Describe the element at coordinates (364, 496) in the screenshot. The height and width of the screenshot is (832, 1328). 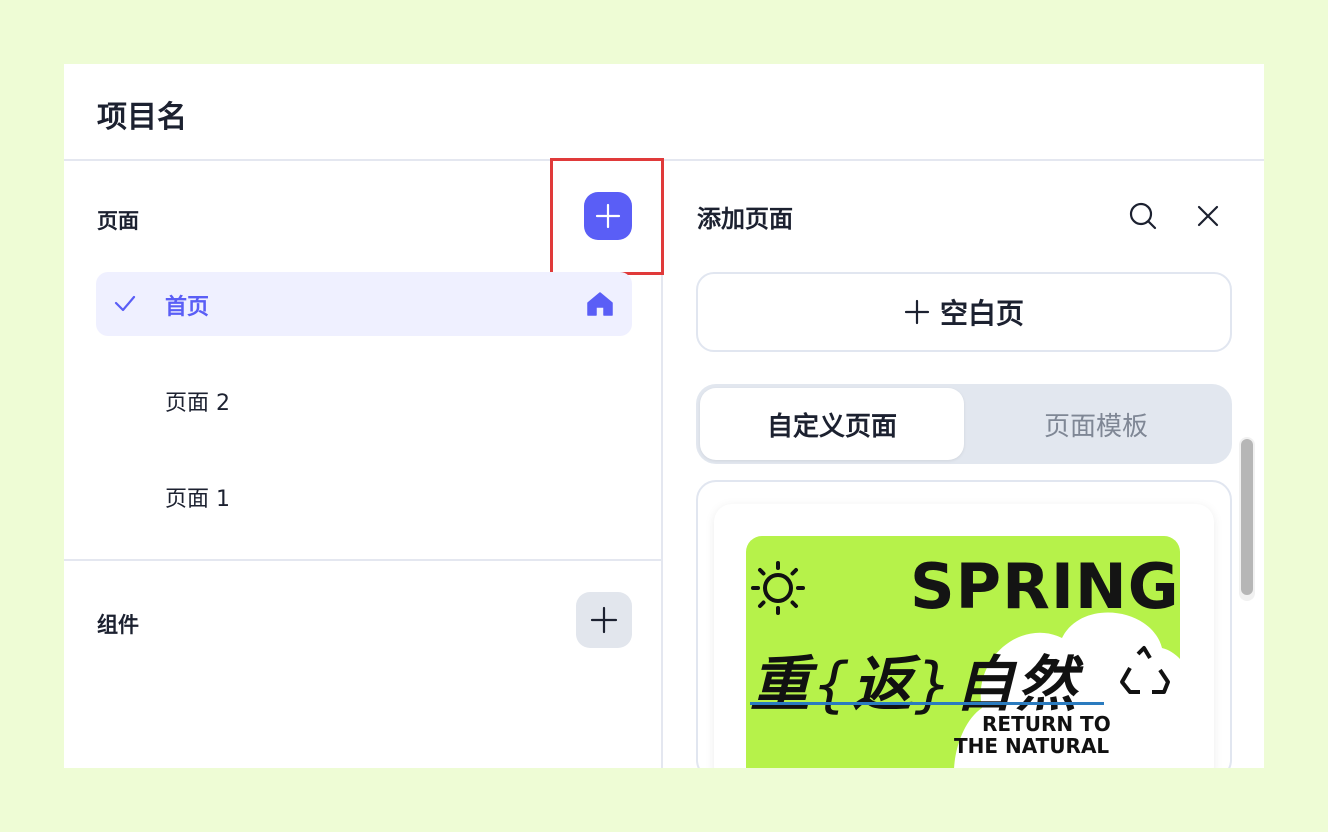
I see `page-item-1: 页面 1` at that location.